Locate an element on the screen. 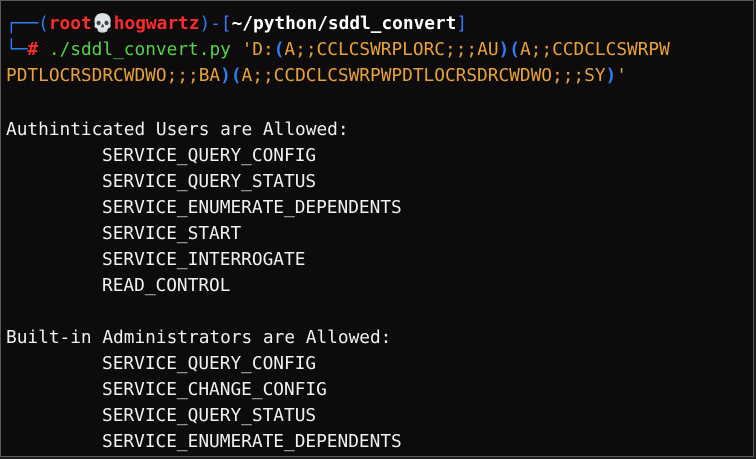 The image size is (756, 459). ace3-open-paren: ( is located at coordinates (236, 75).